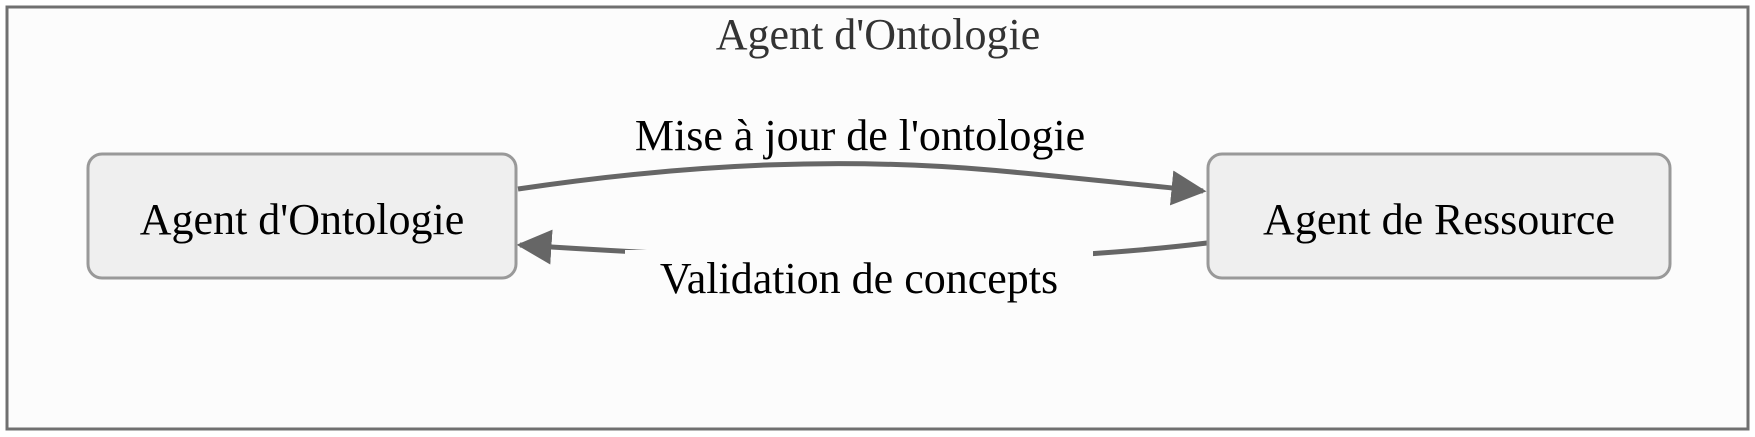  I want to click on edge-validation-label: Validation de concepts, so click(859, 278).